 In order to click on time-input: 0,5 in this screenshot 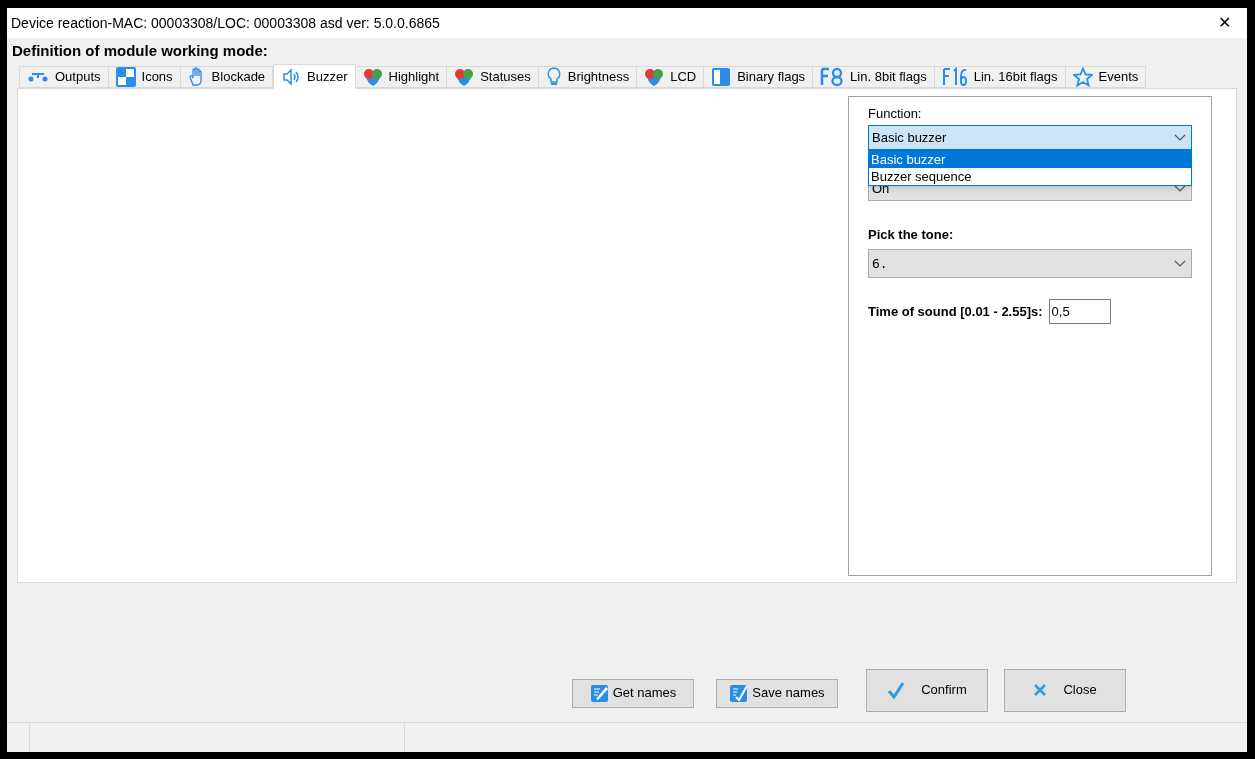, I will do `click(1079, 311)`.